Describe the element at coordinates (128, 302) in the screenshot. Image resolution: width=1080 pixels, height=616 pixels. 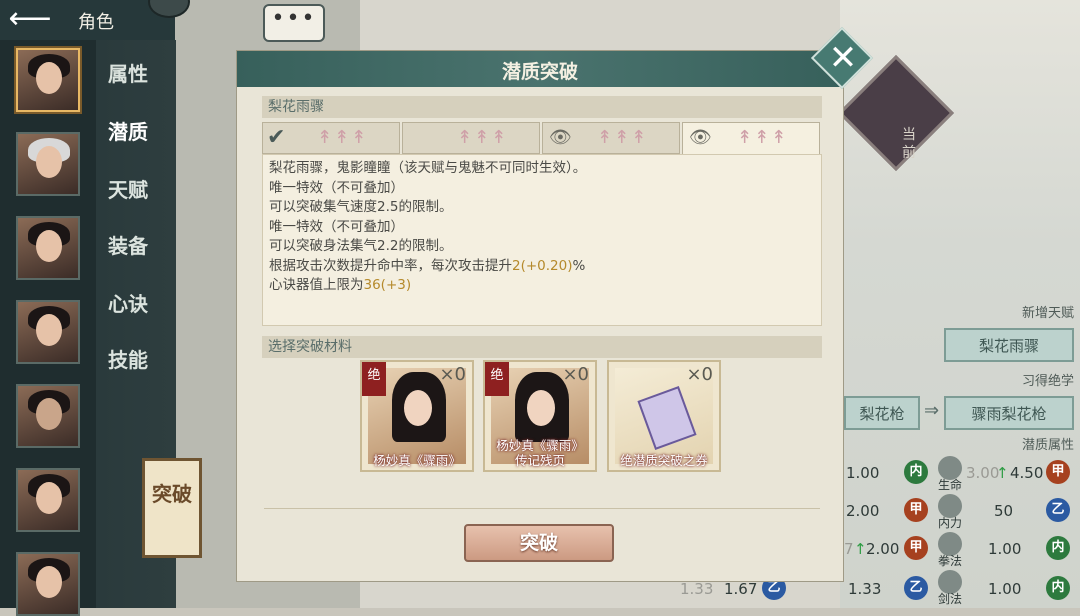
I see `menu-item-heart-skill: 心诀` at that location.